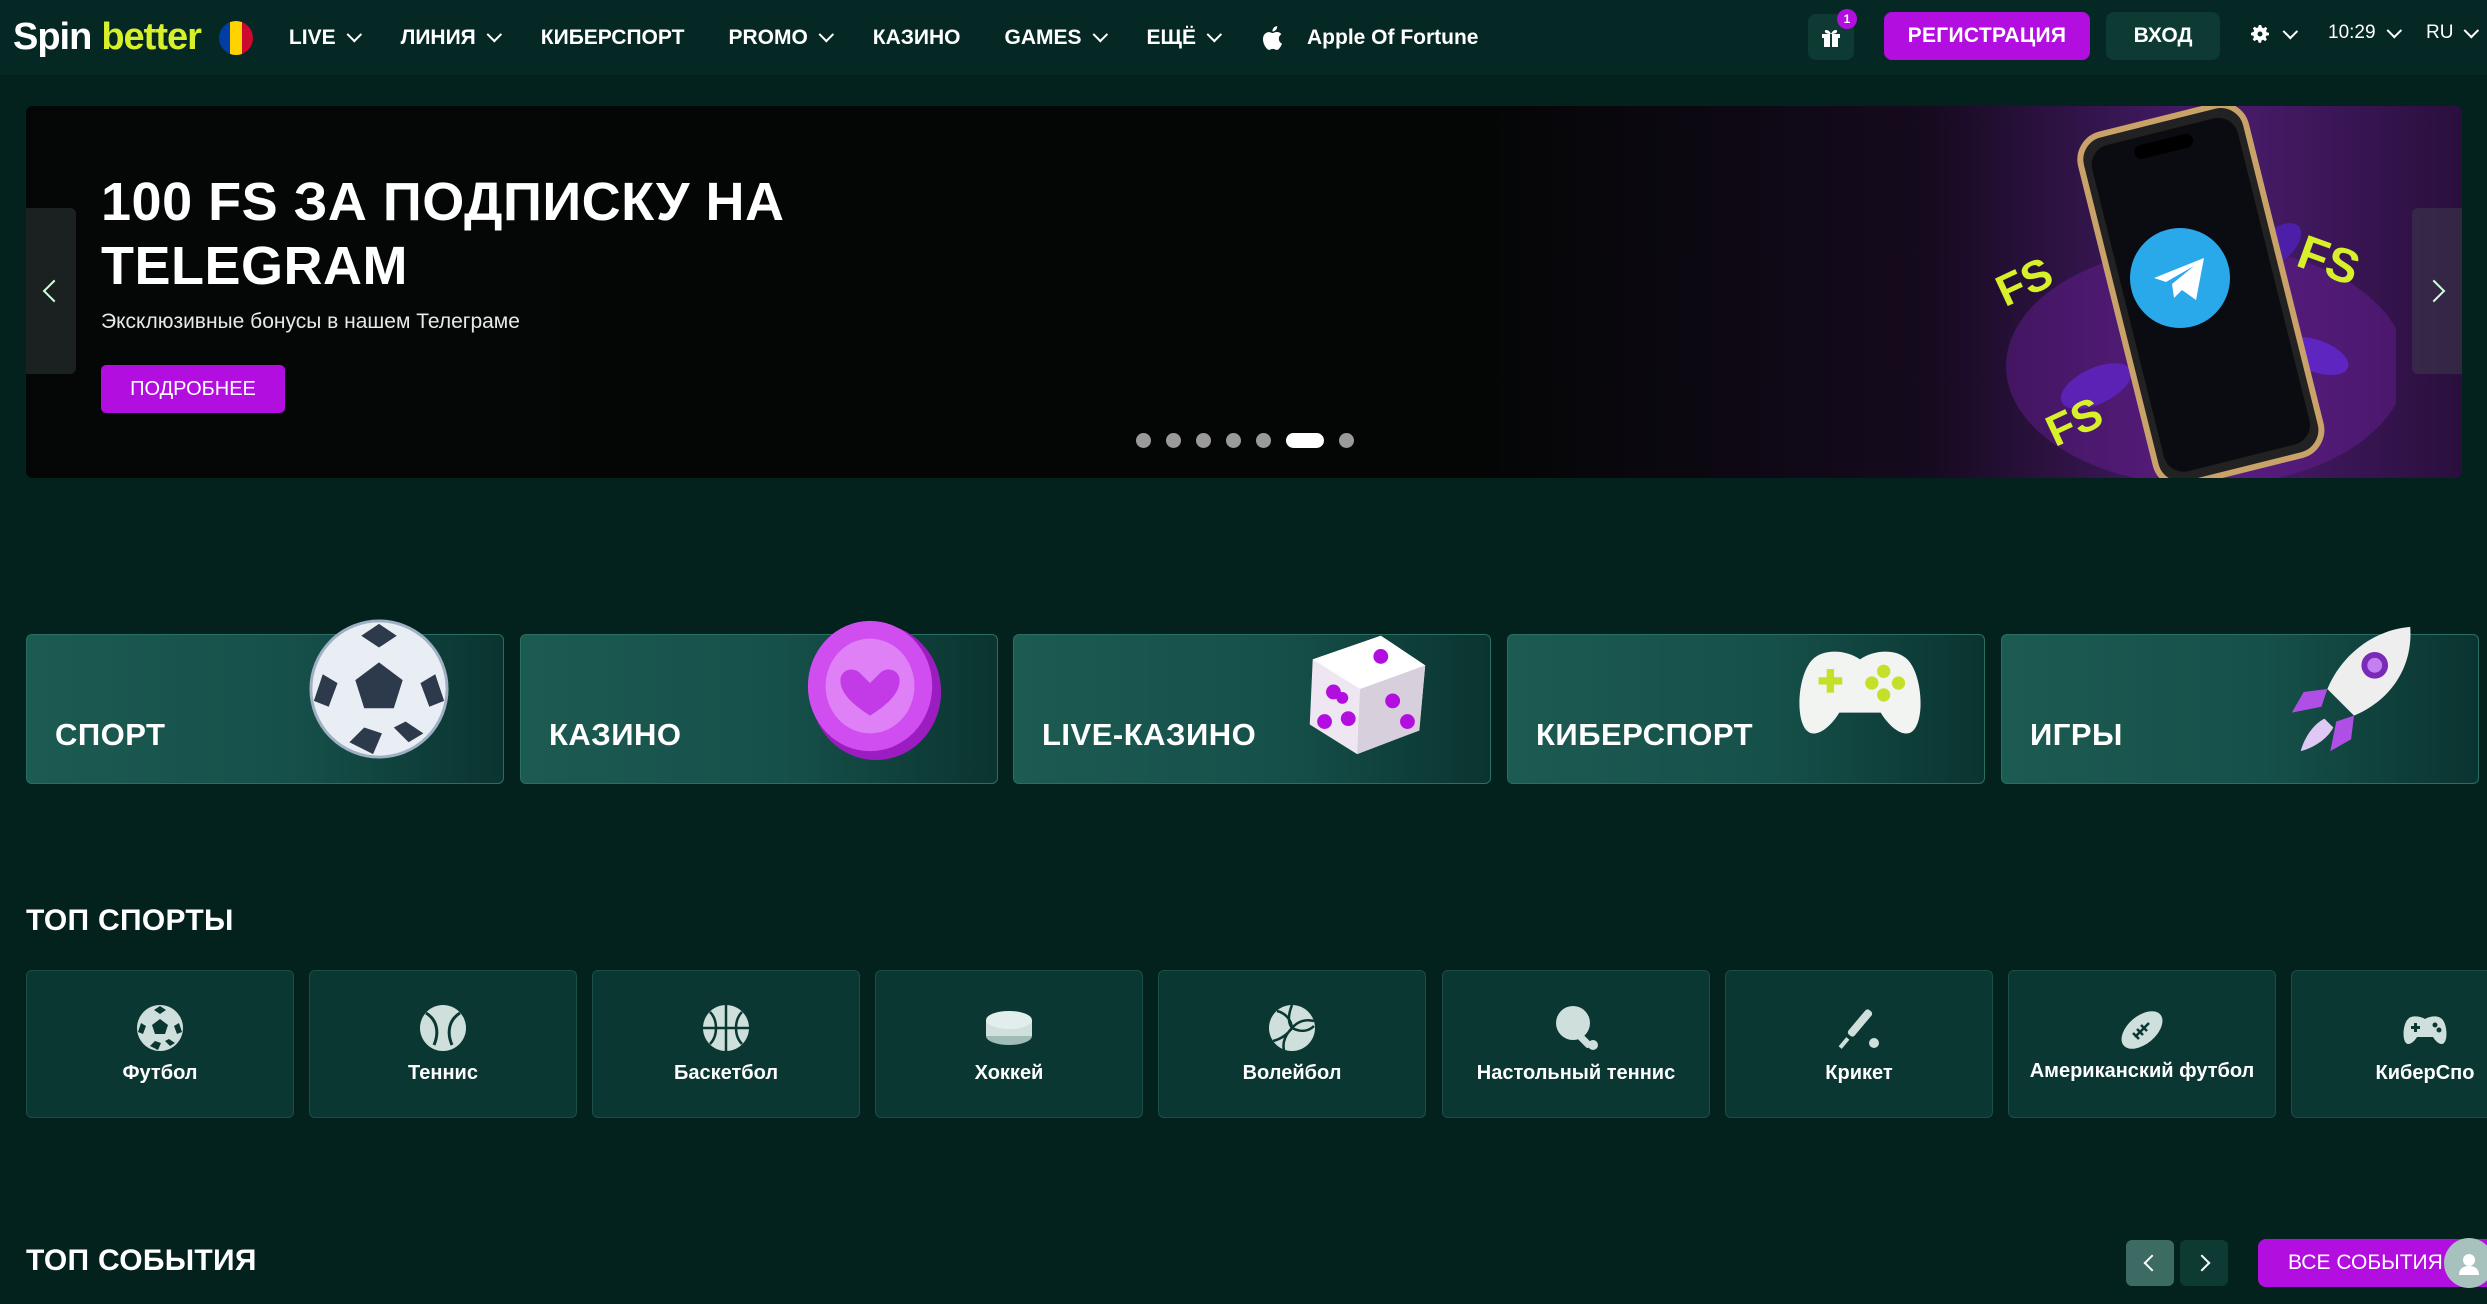 The height and width of the screenshot is (1304, 2487). I want to click on banner-prev-button, so click(51, 291).